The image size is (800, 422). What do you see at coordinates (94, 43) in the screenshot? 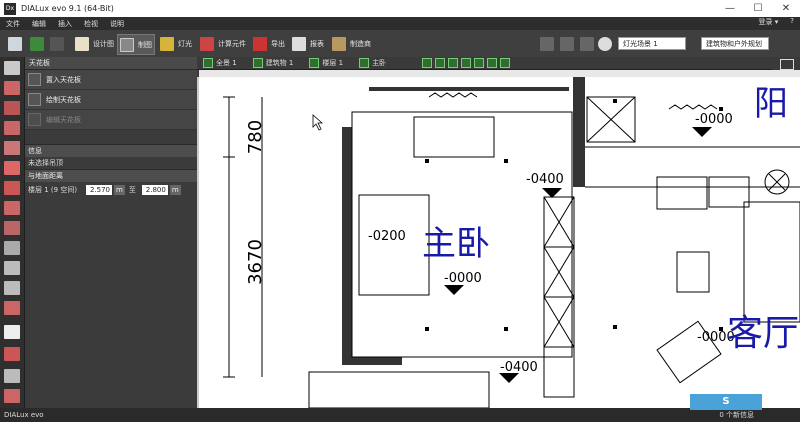
I see `design-button: 设计图` at bounding box center [94, 43].